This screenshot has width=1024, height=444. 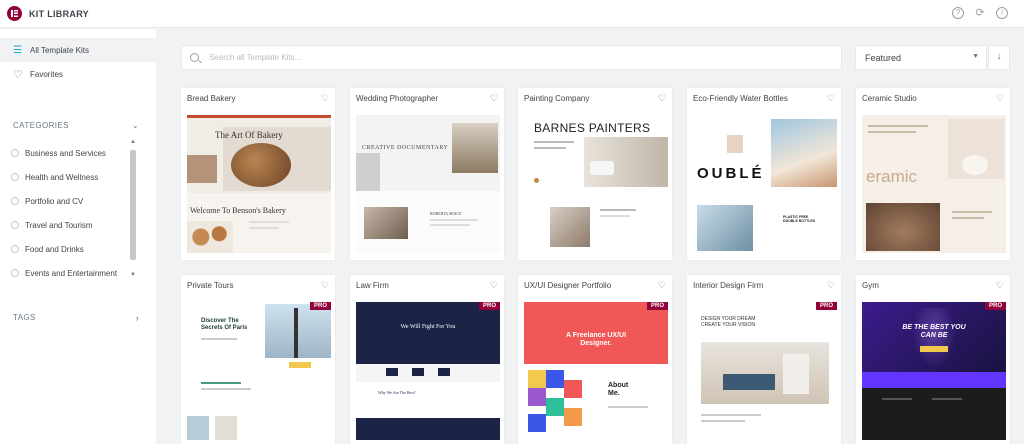 What do you see at coordinates (892, 176) in the screenshot?
I see `preview-heading: eramic` at bounding box center [892, 176].